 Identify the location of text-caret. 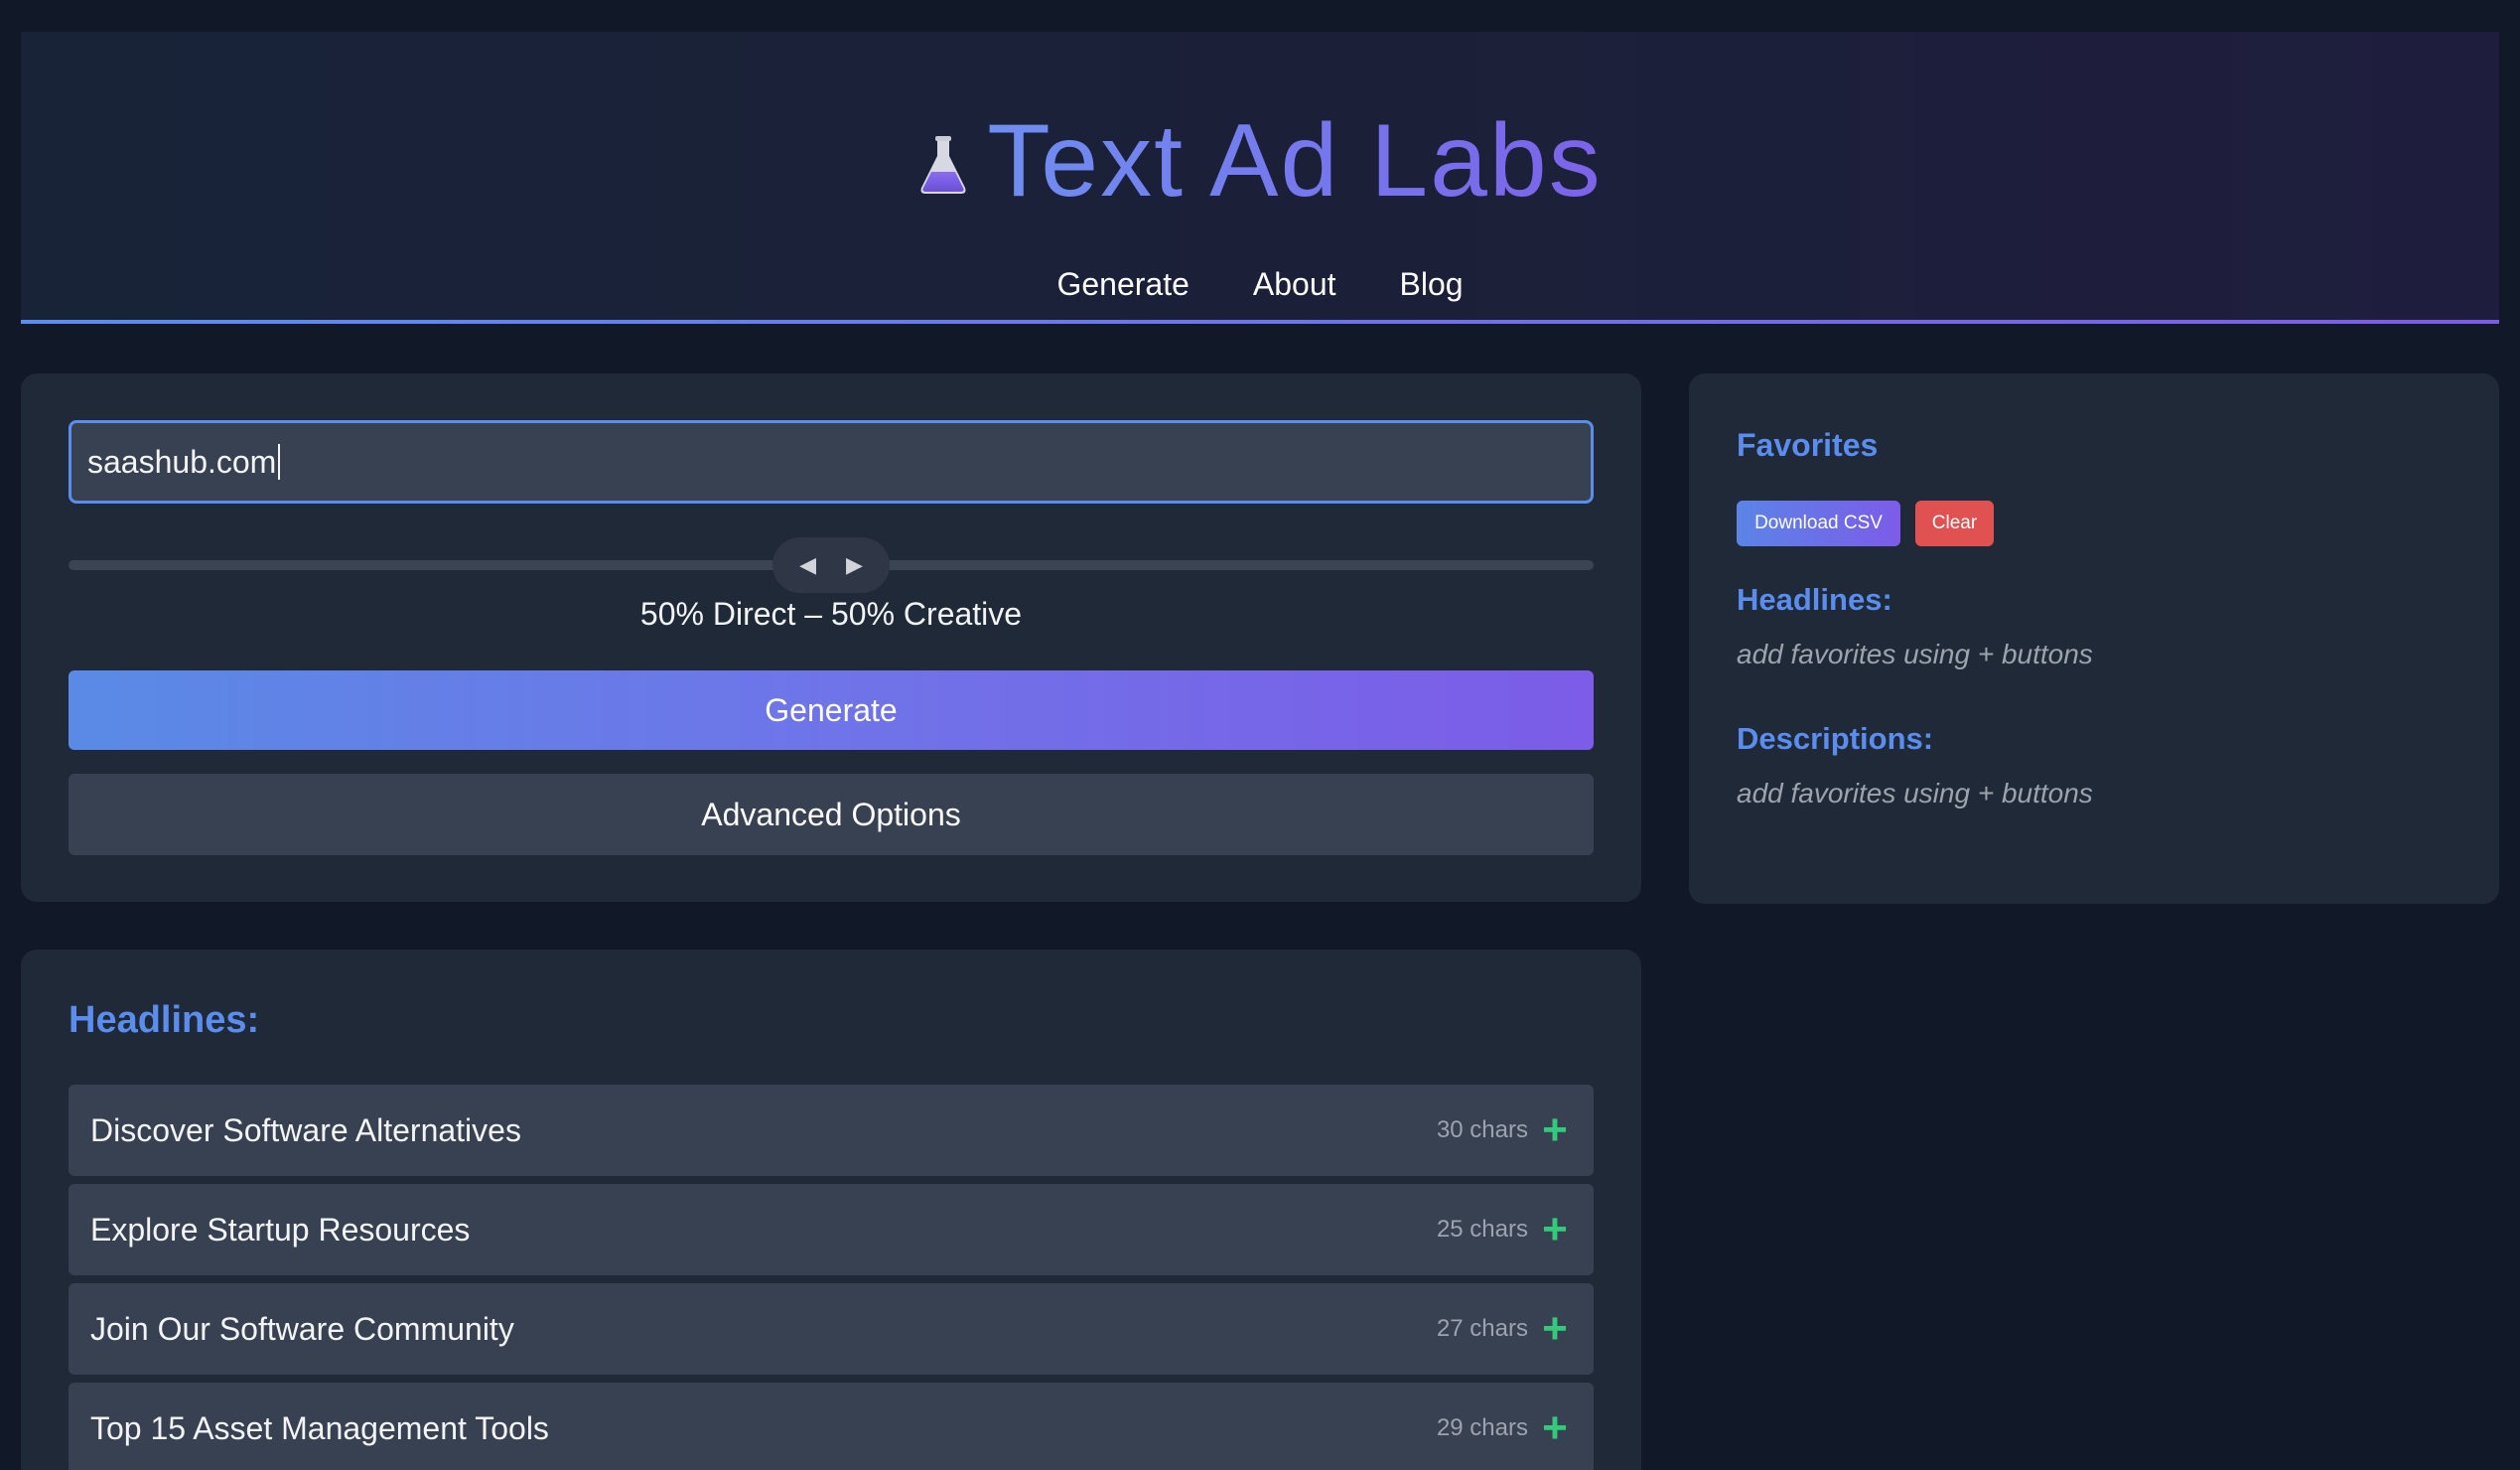
(279, 462).